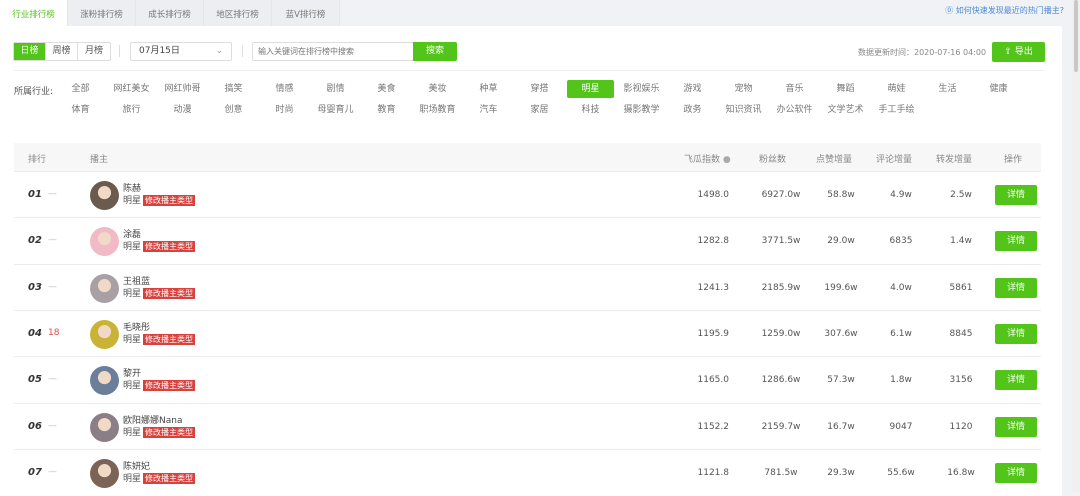 The width and height of the screenshot is (1080, 496). I want to click on header-index: 飞瓜指数 ●, so click(707, 158).